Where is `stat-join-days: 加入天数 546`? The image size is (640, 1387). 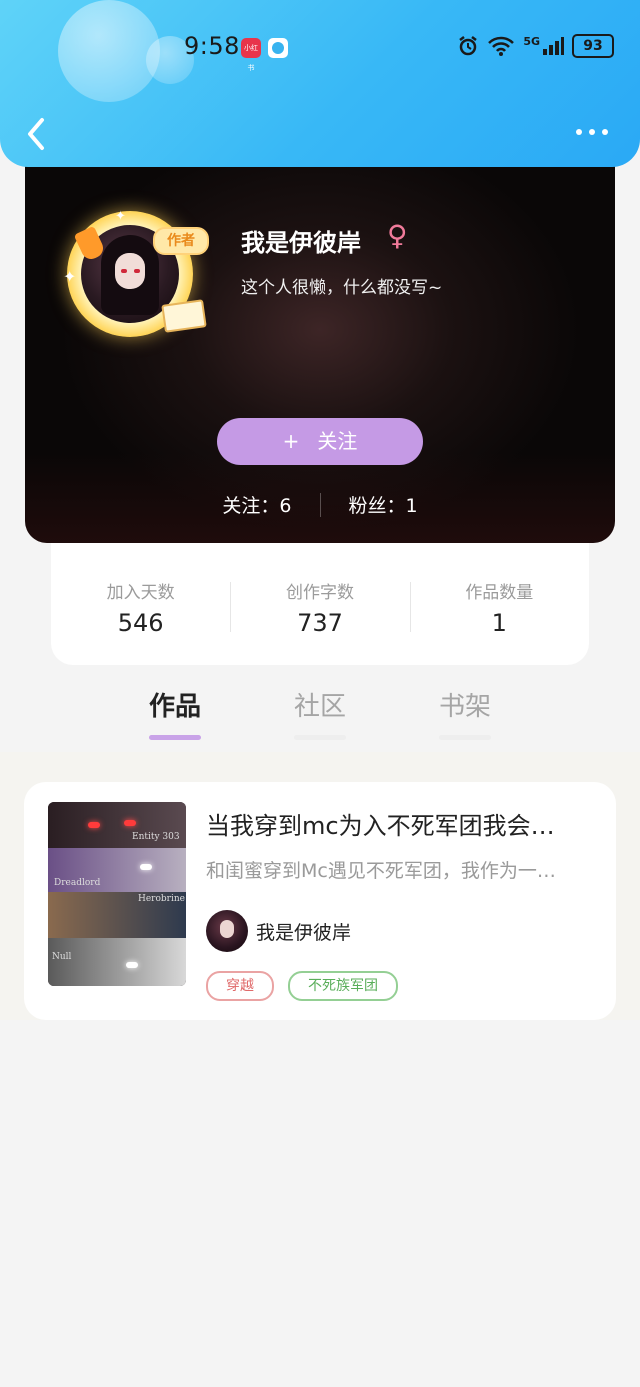
stat-join-days: 加入天数 546 is located at coordinates (140, 604).